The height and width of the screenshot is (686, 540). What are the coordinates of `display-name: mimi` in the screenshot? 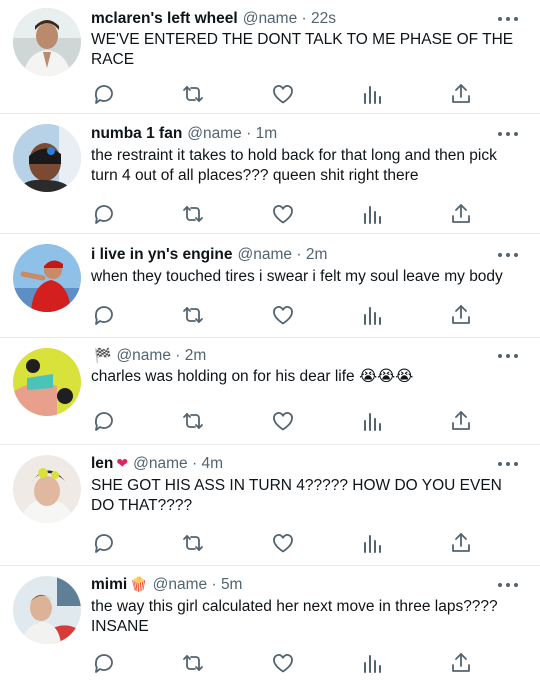 It's located at (109, 584).